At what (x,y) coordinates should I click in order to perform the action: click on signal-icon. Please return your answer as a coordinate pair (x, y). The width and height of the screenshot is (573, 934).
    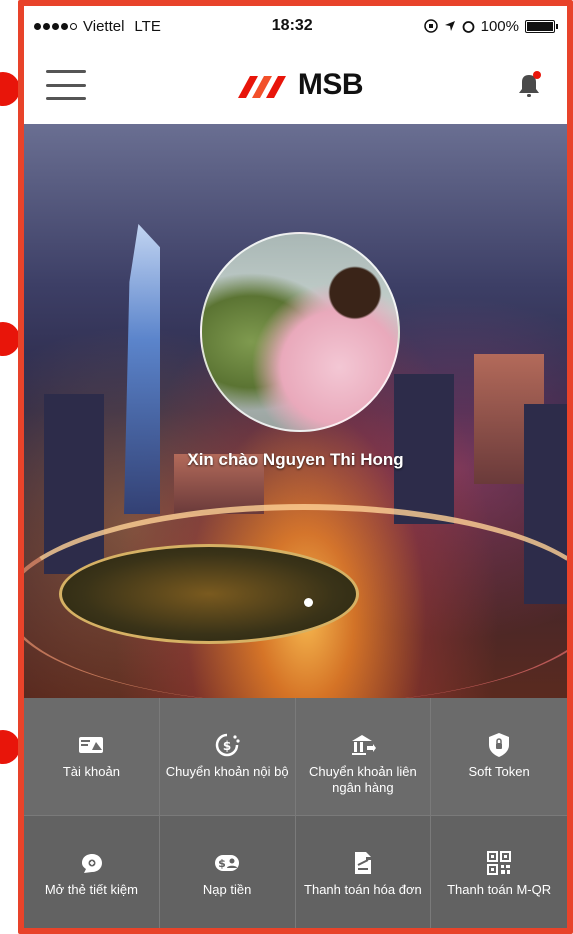
    Looking at the image, I should click on (55, 26).